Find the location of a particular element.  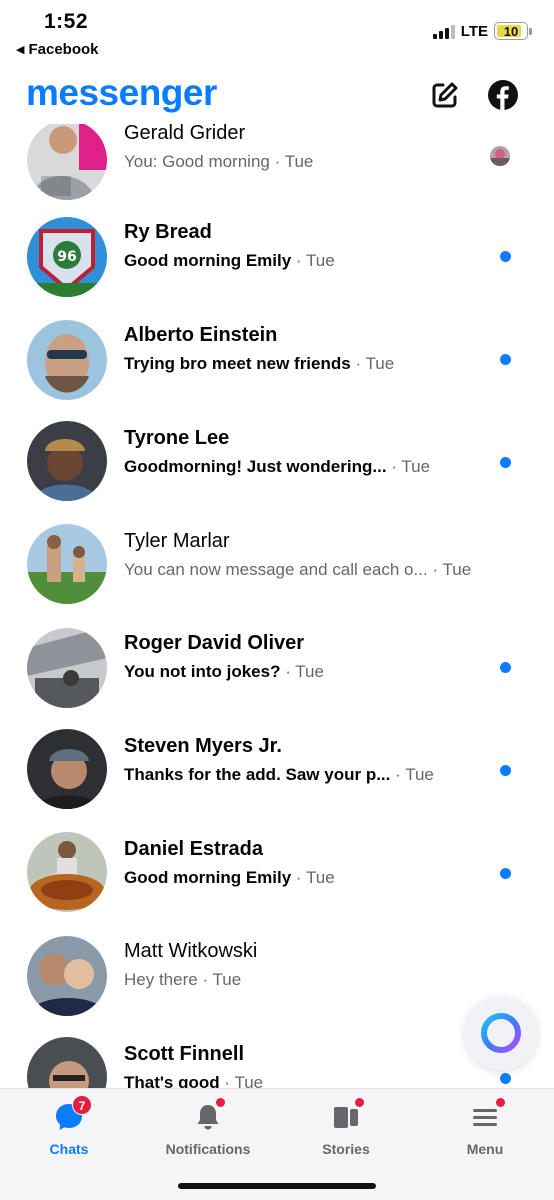

chat-name: Ry Bread is located at coordinates (168, 232).